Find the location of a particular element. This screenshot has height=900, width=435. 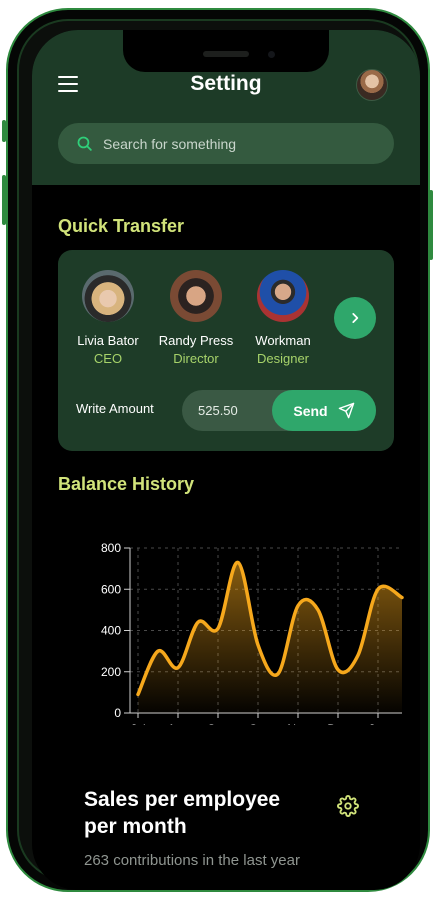

chart-y-tick-label: 800 is located at coordinates (111, 548).